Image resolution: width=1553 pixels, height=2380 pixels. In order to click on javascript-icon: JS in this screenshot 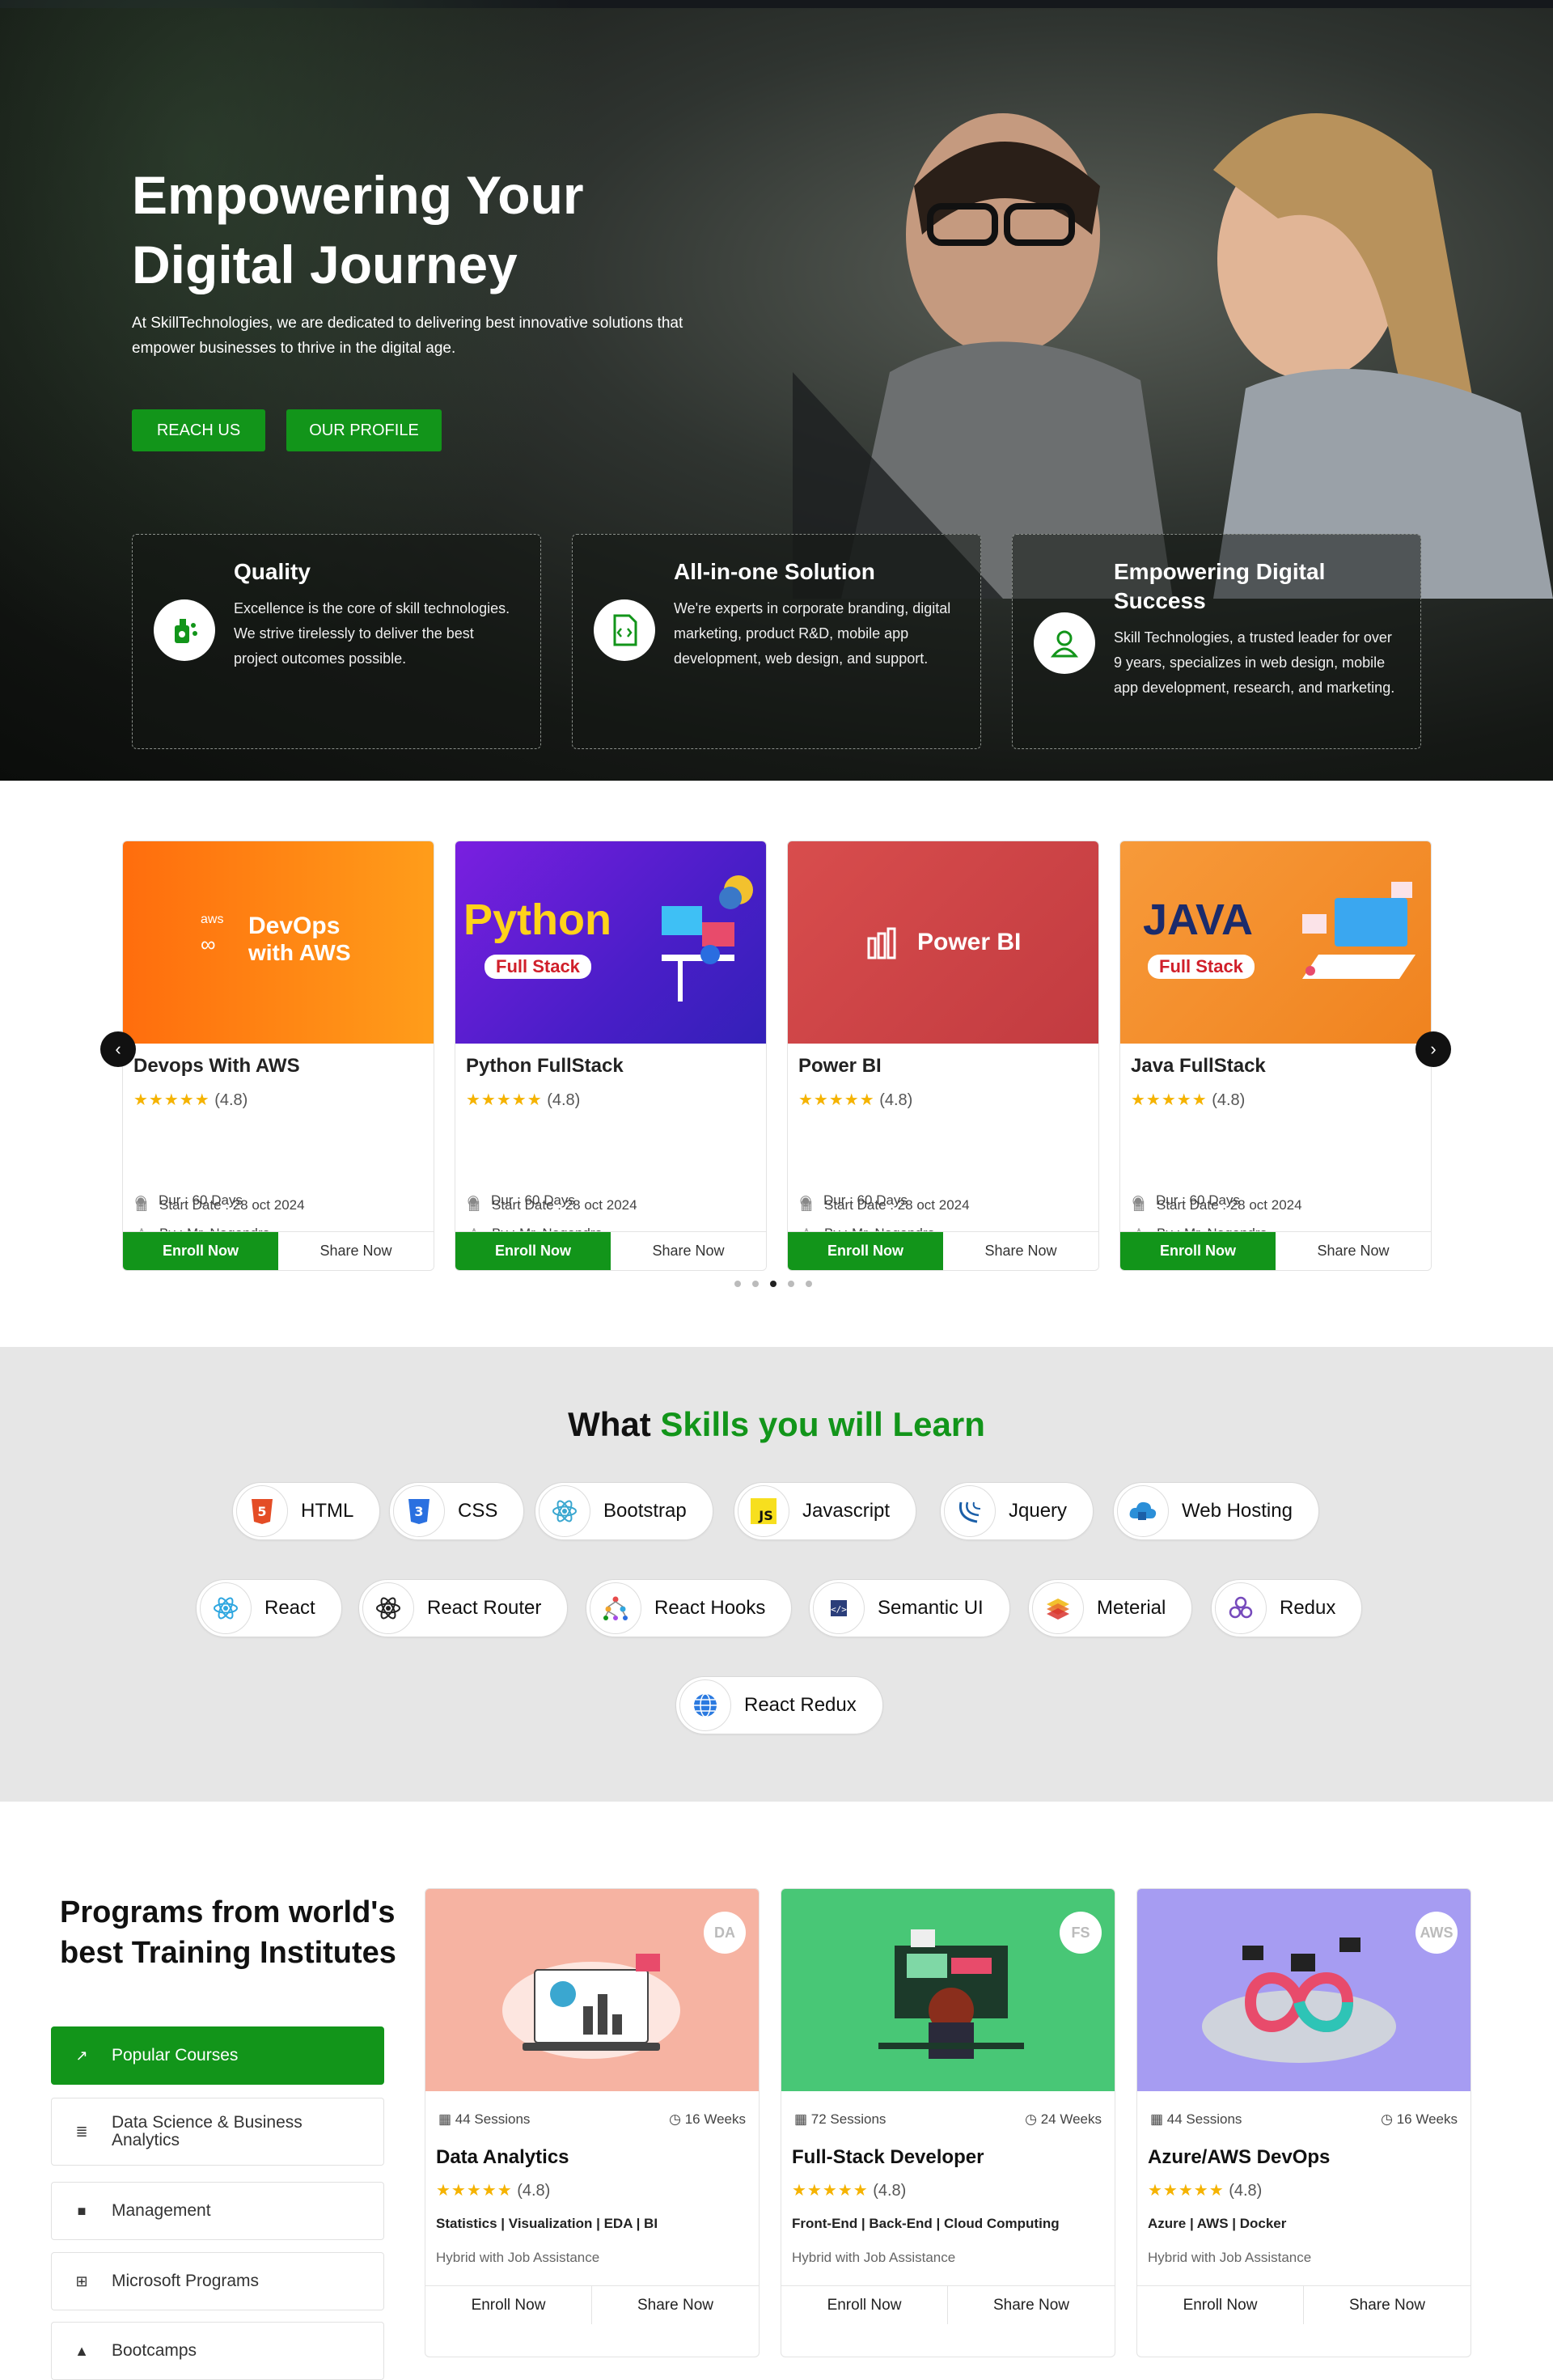, I will do `click(764, 1511)`.